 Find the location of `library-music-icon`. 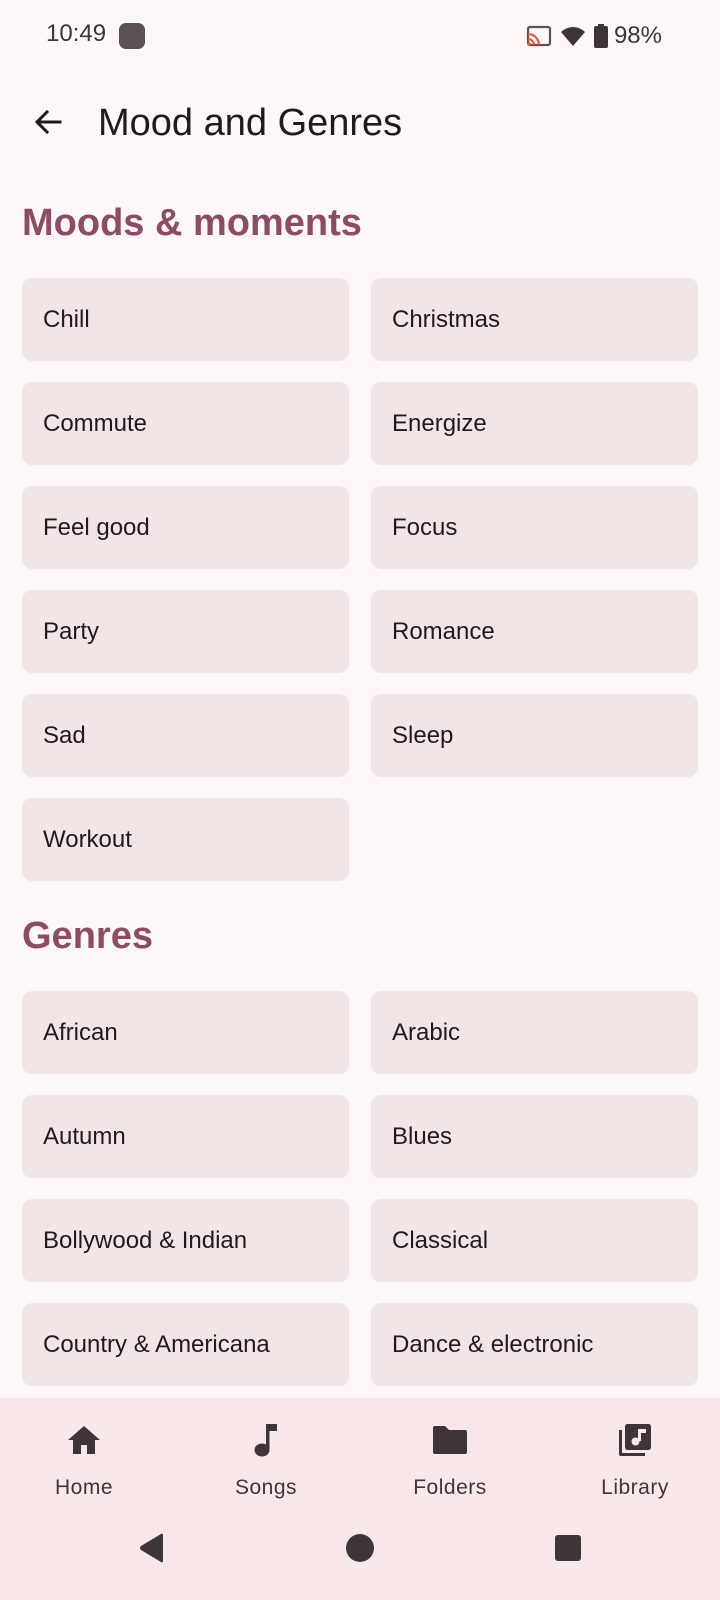

library-music-icon is located at coordinates (635, 1440).